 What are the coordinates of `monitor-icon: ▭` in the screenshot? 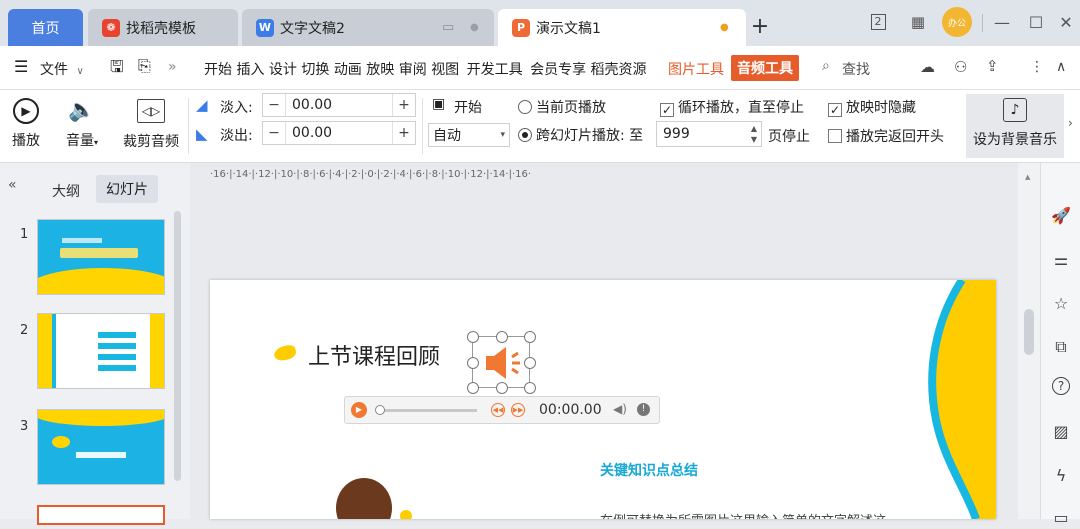 It's located at (448, 27).